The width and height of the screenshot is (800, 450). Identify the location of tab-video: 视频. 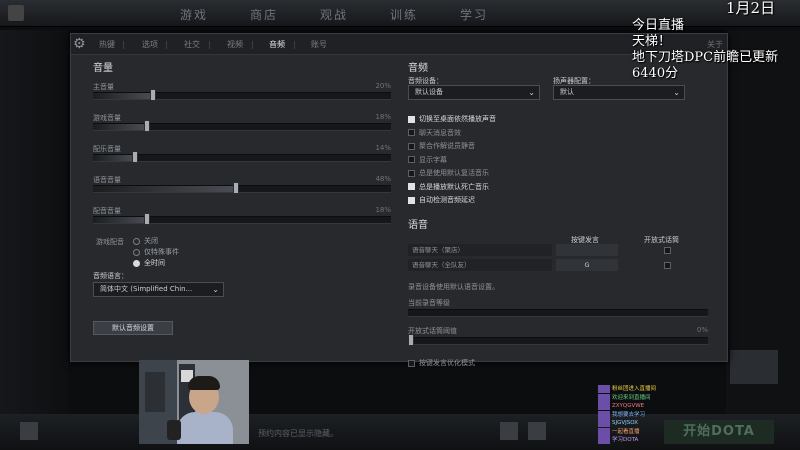
(235, 44).